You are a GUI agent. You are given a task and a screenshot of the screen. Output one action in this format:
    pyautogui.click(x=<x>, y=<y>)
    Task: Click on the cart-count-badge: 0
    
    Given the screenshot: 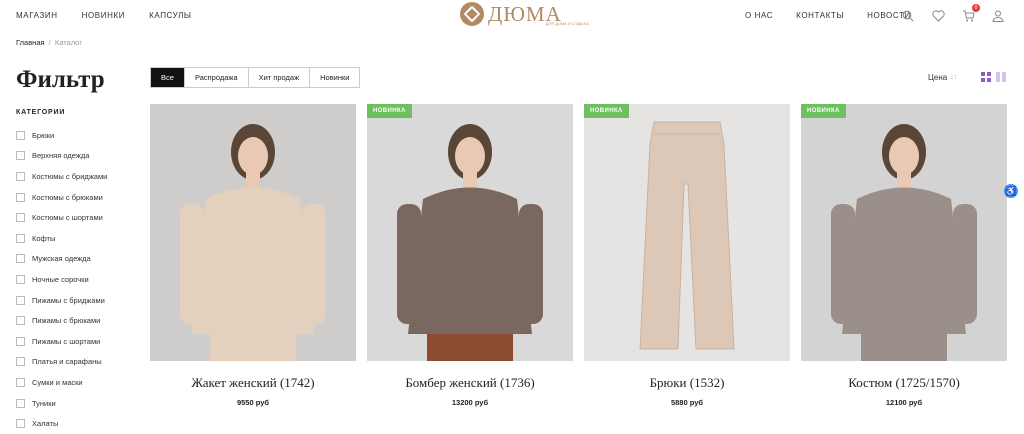 What is the action you would take?
    pyautogui.click(x=976, y=8)
    